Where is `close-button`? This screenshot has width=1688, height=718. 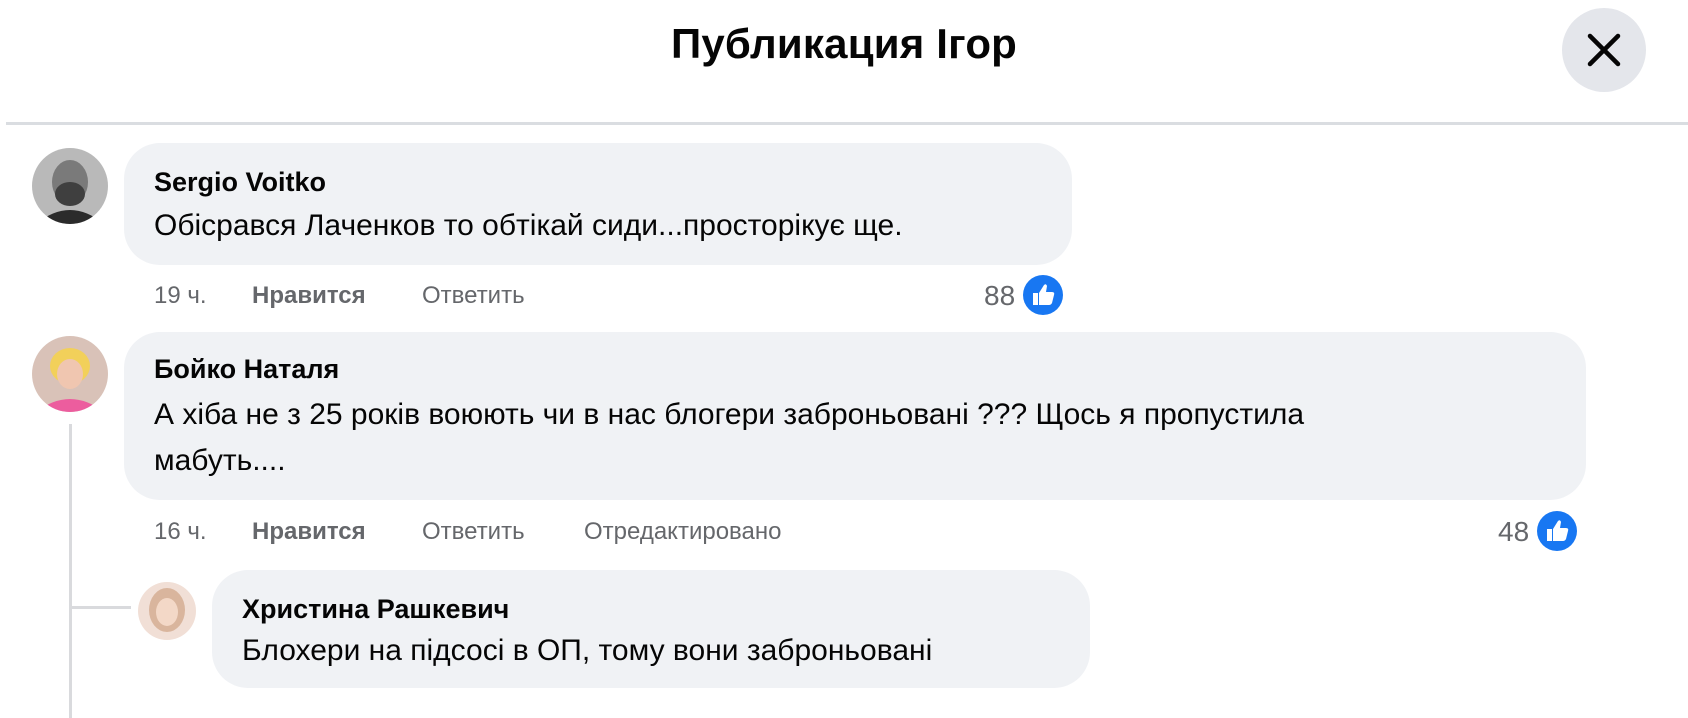 close-button is located at coordinates (1604, 50).